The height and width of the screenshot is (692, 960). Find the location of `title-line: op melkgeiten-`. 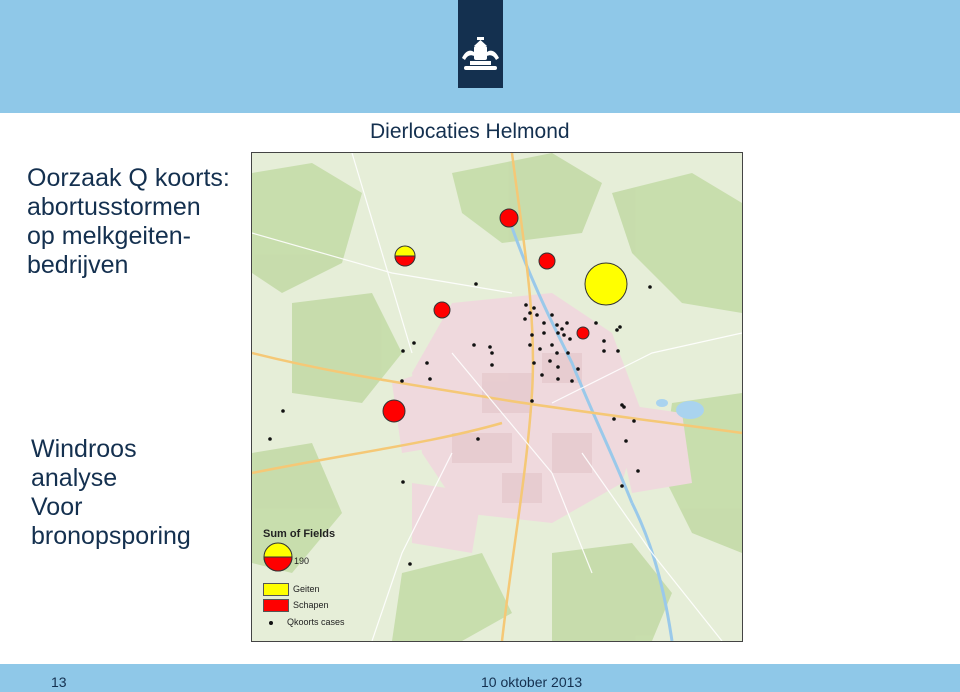

title-line: op melkgeiten- is located at coordinates (109, 236).